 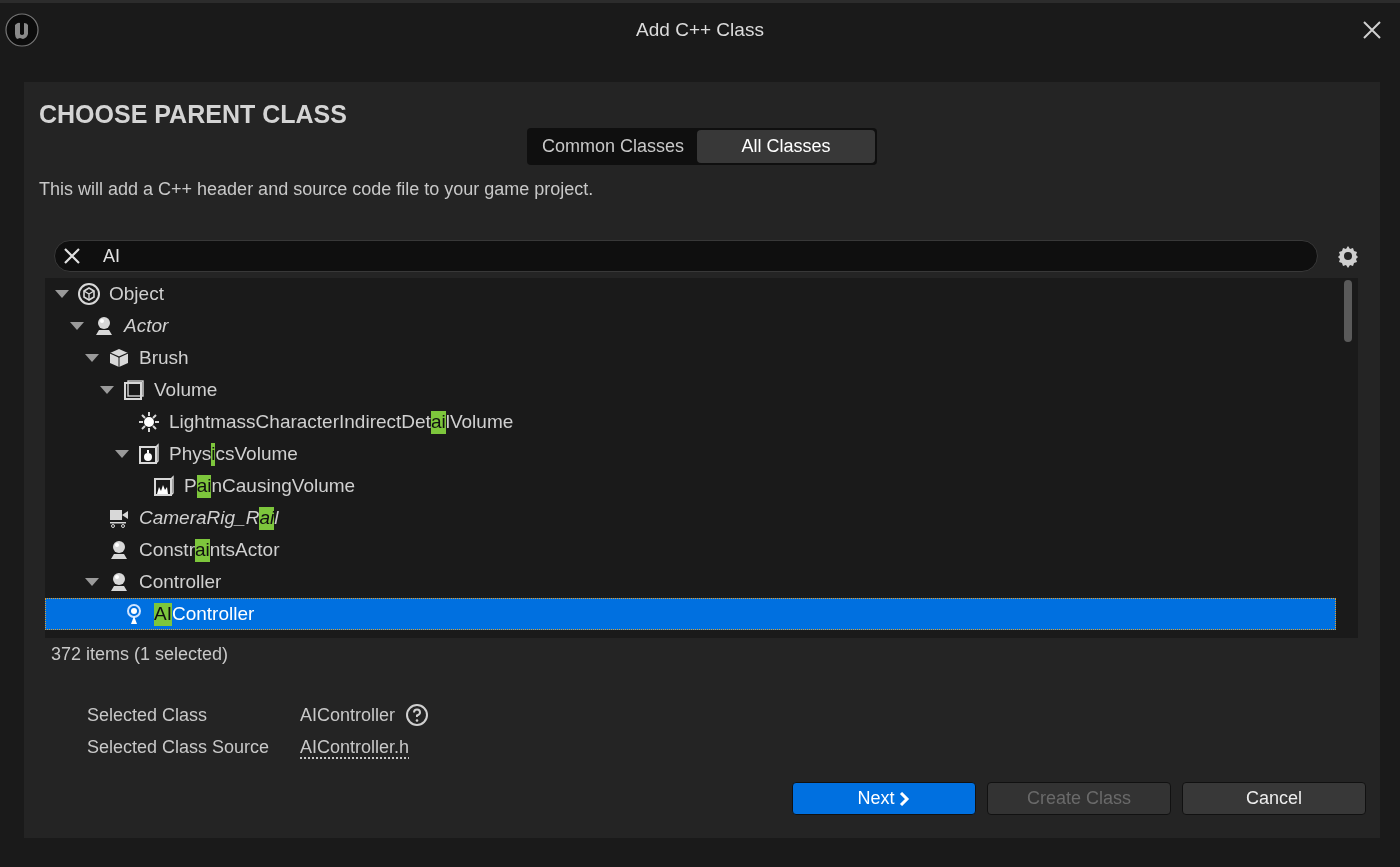 I want to click on frame-icon, so click(x=134, y=390).